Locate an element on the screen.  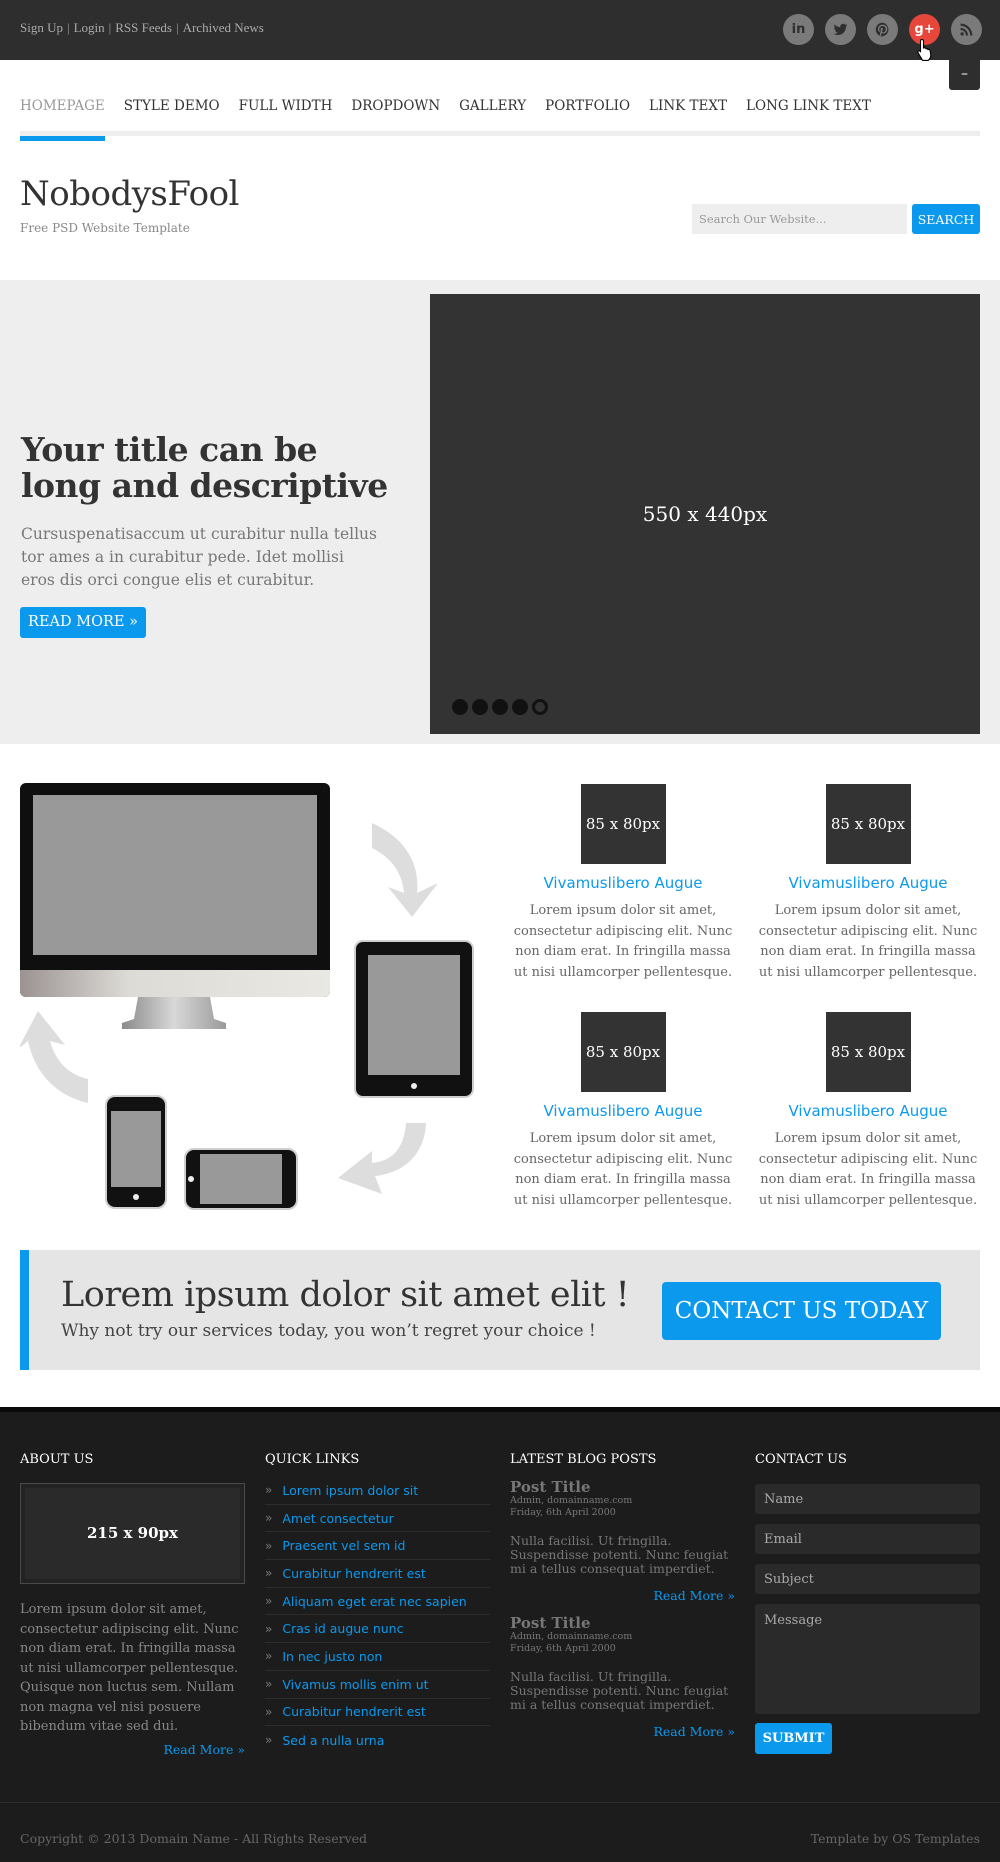
message-field is located at coordinates (867, 1659).